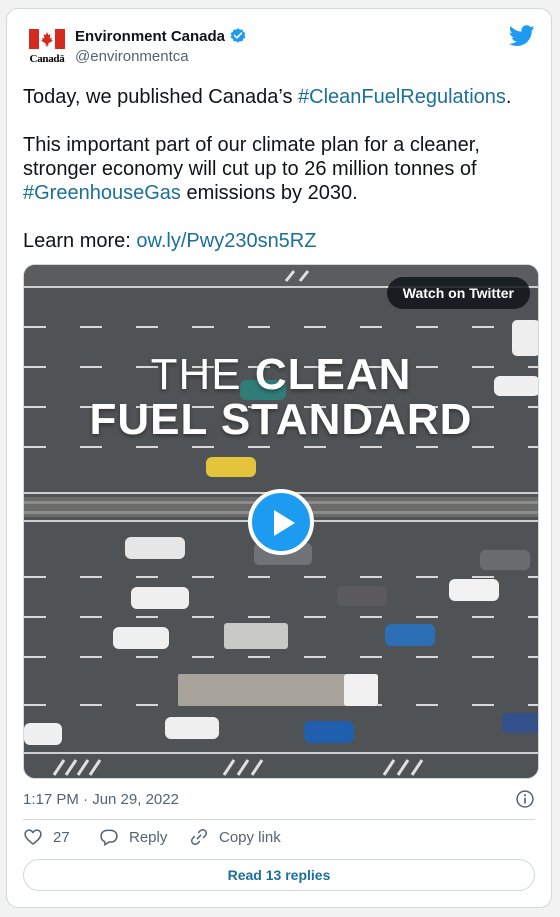  I want to click on link-icon, so click(199, 837).